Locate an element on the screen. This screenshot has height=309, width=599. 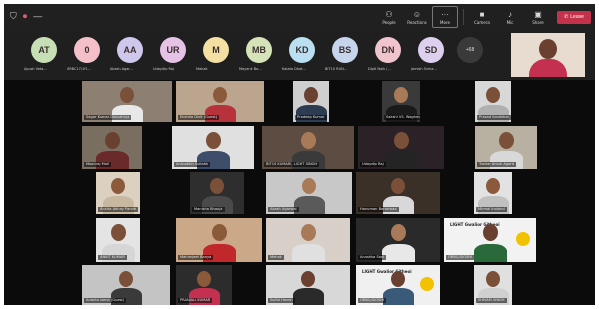
more-button: ··· More is located at coordinates (445, 17).